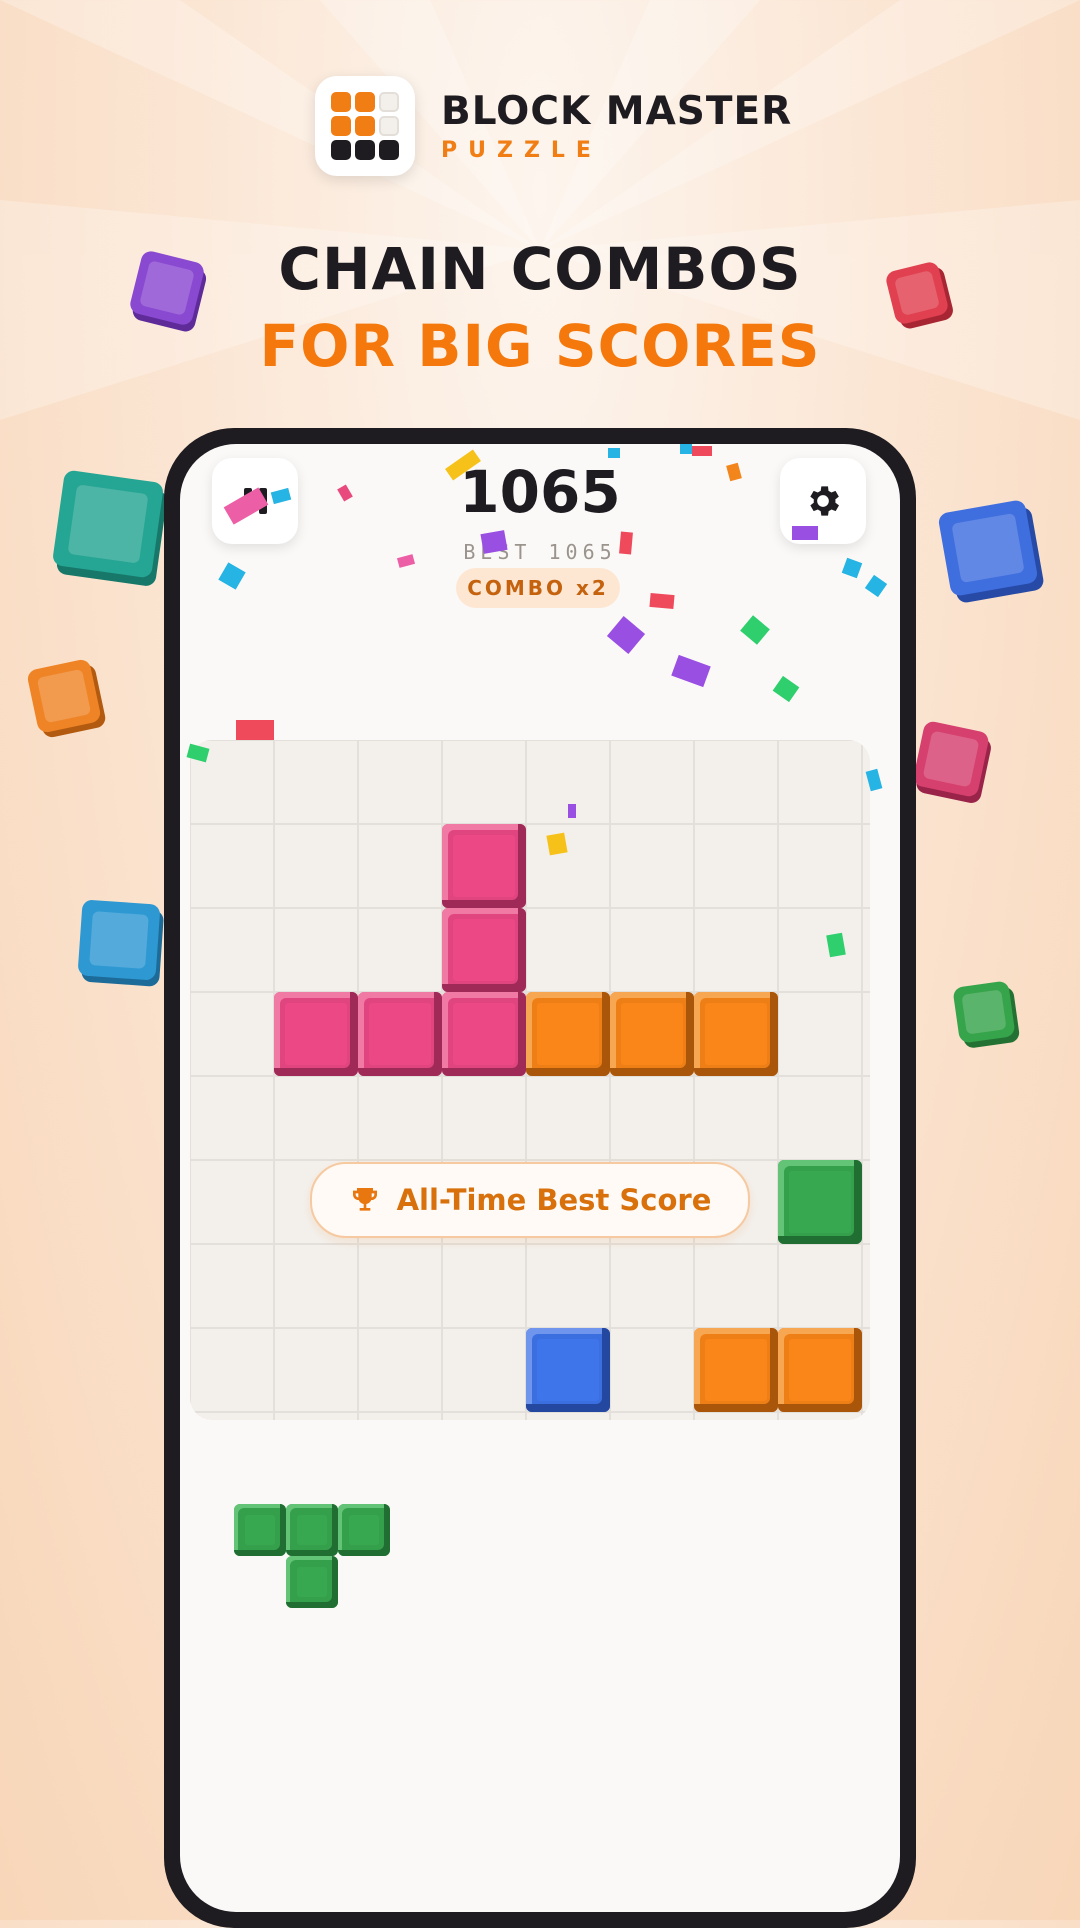 The image size is (1080, 1928). I want to click on floating-cube-magenta, so click(951, 759).